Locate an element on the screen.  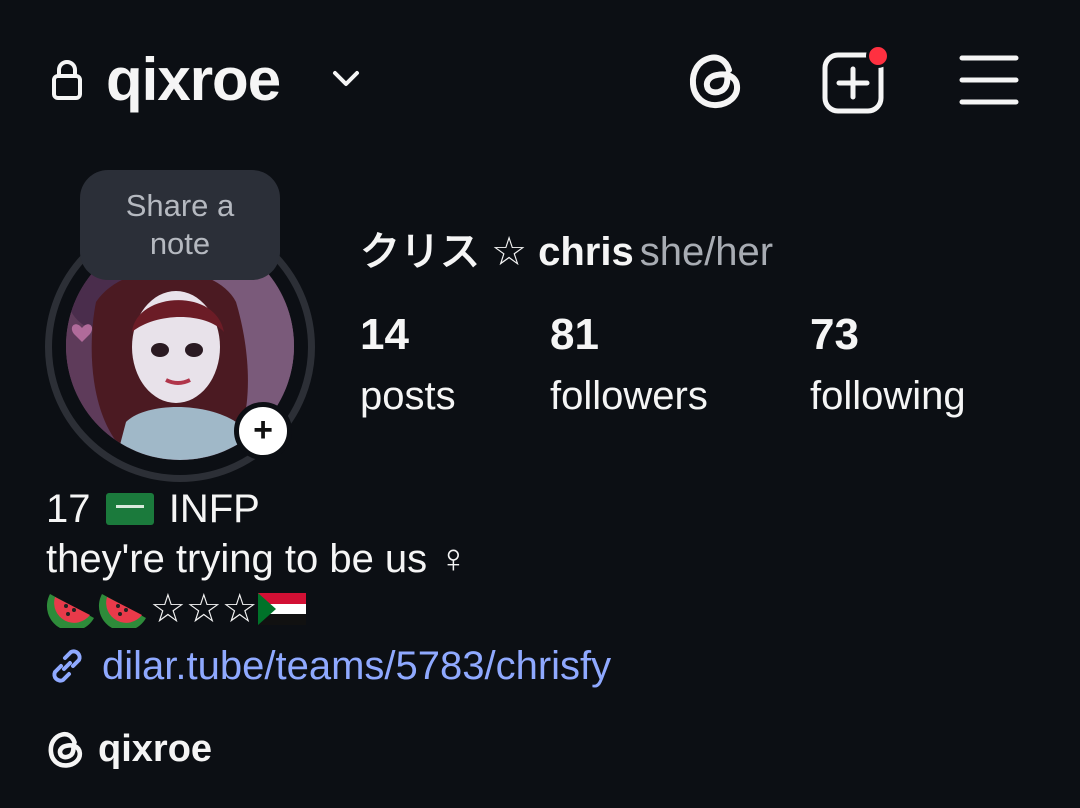
notification-dot is located at coordinates (878, 56).